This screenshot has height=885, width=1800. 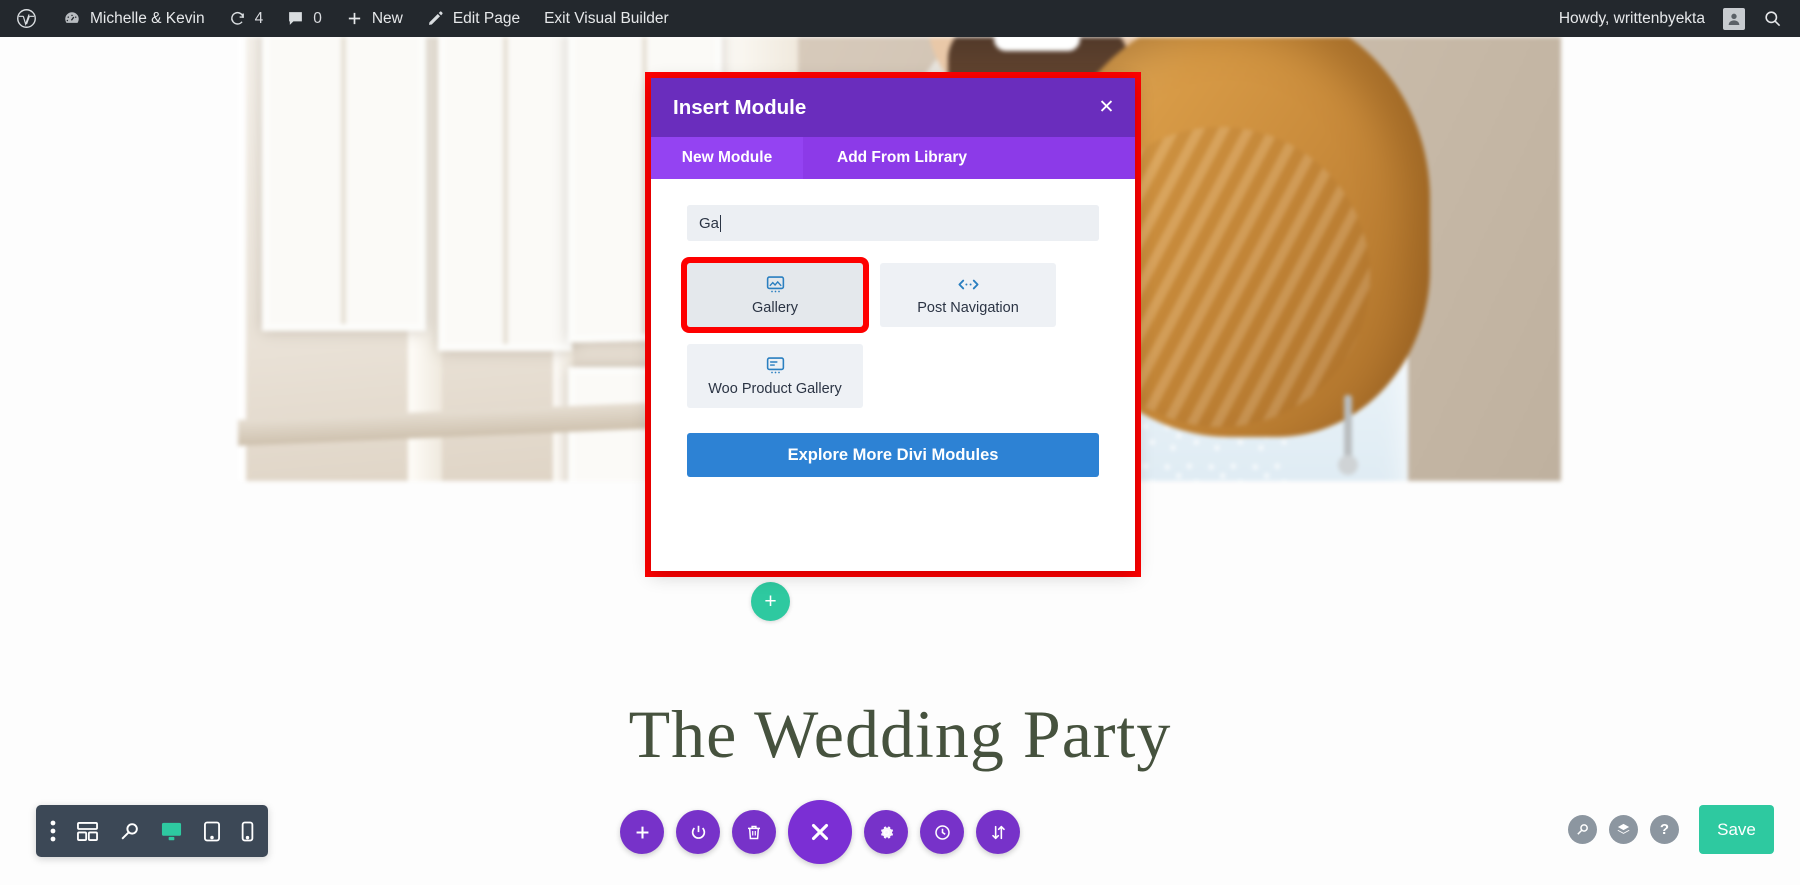 I want to click on help-button: ?, so click(x=1664, y=829).